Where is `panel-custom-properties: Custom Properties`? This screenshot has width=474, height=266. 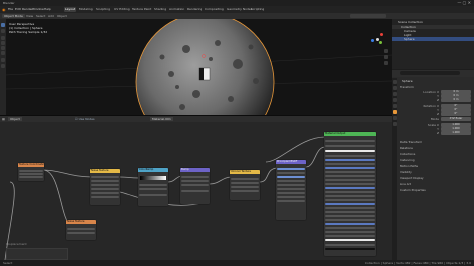 panel-custom-properties: Custom Properties is located at coordinates (413, 190).